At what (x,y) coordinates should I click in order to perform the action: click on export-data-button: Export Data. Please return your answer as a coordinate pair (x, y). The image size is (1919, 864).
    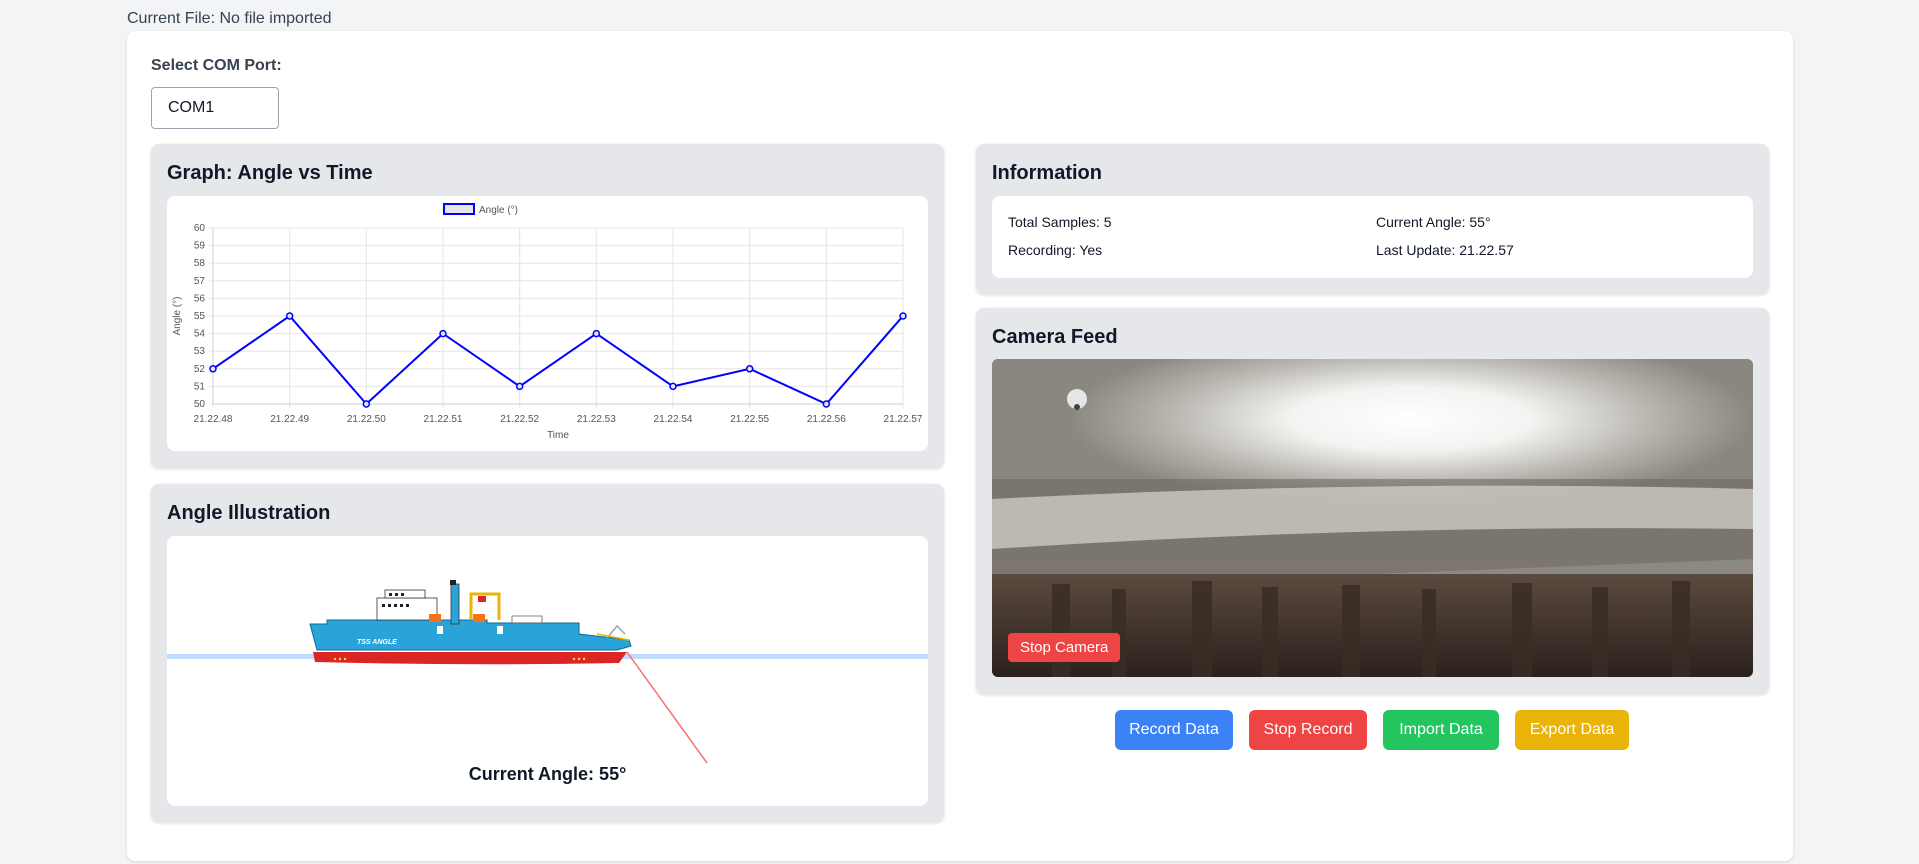
    Looking at the image, I should click on (1572, 730).